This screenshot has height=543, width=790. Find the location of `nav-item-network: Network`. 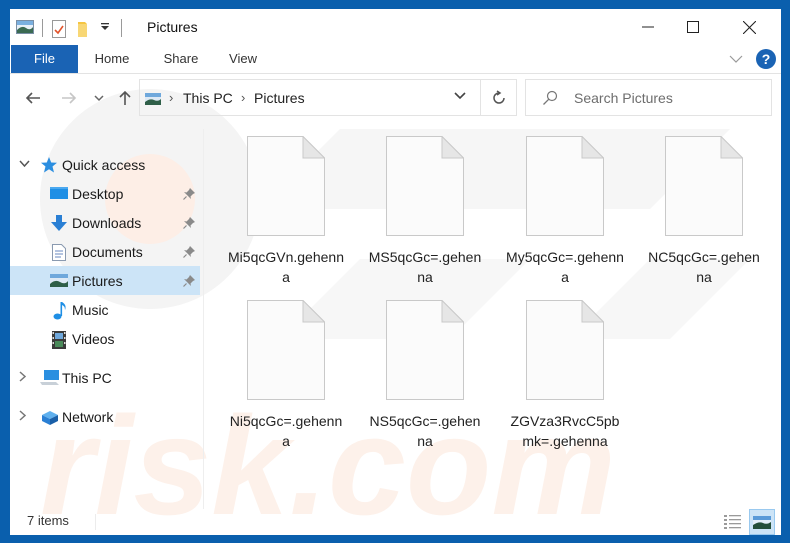

nav-item-network: Network is located at coordinates (105, 416).